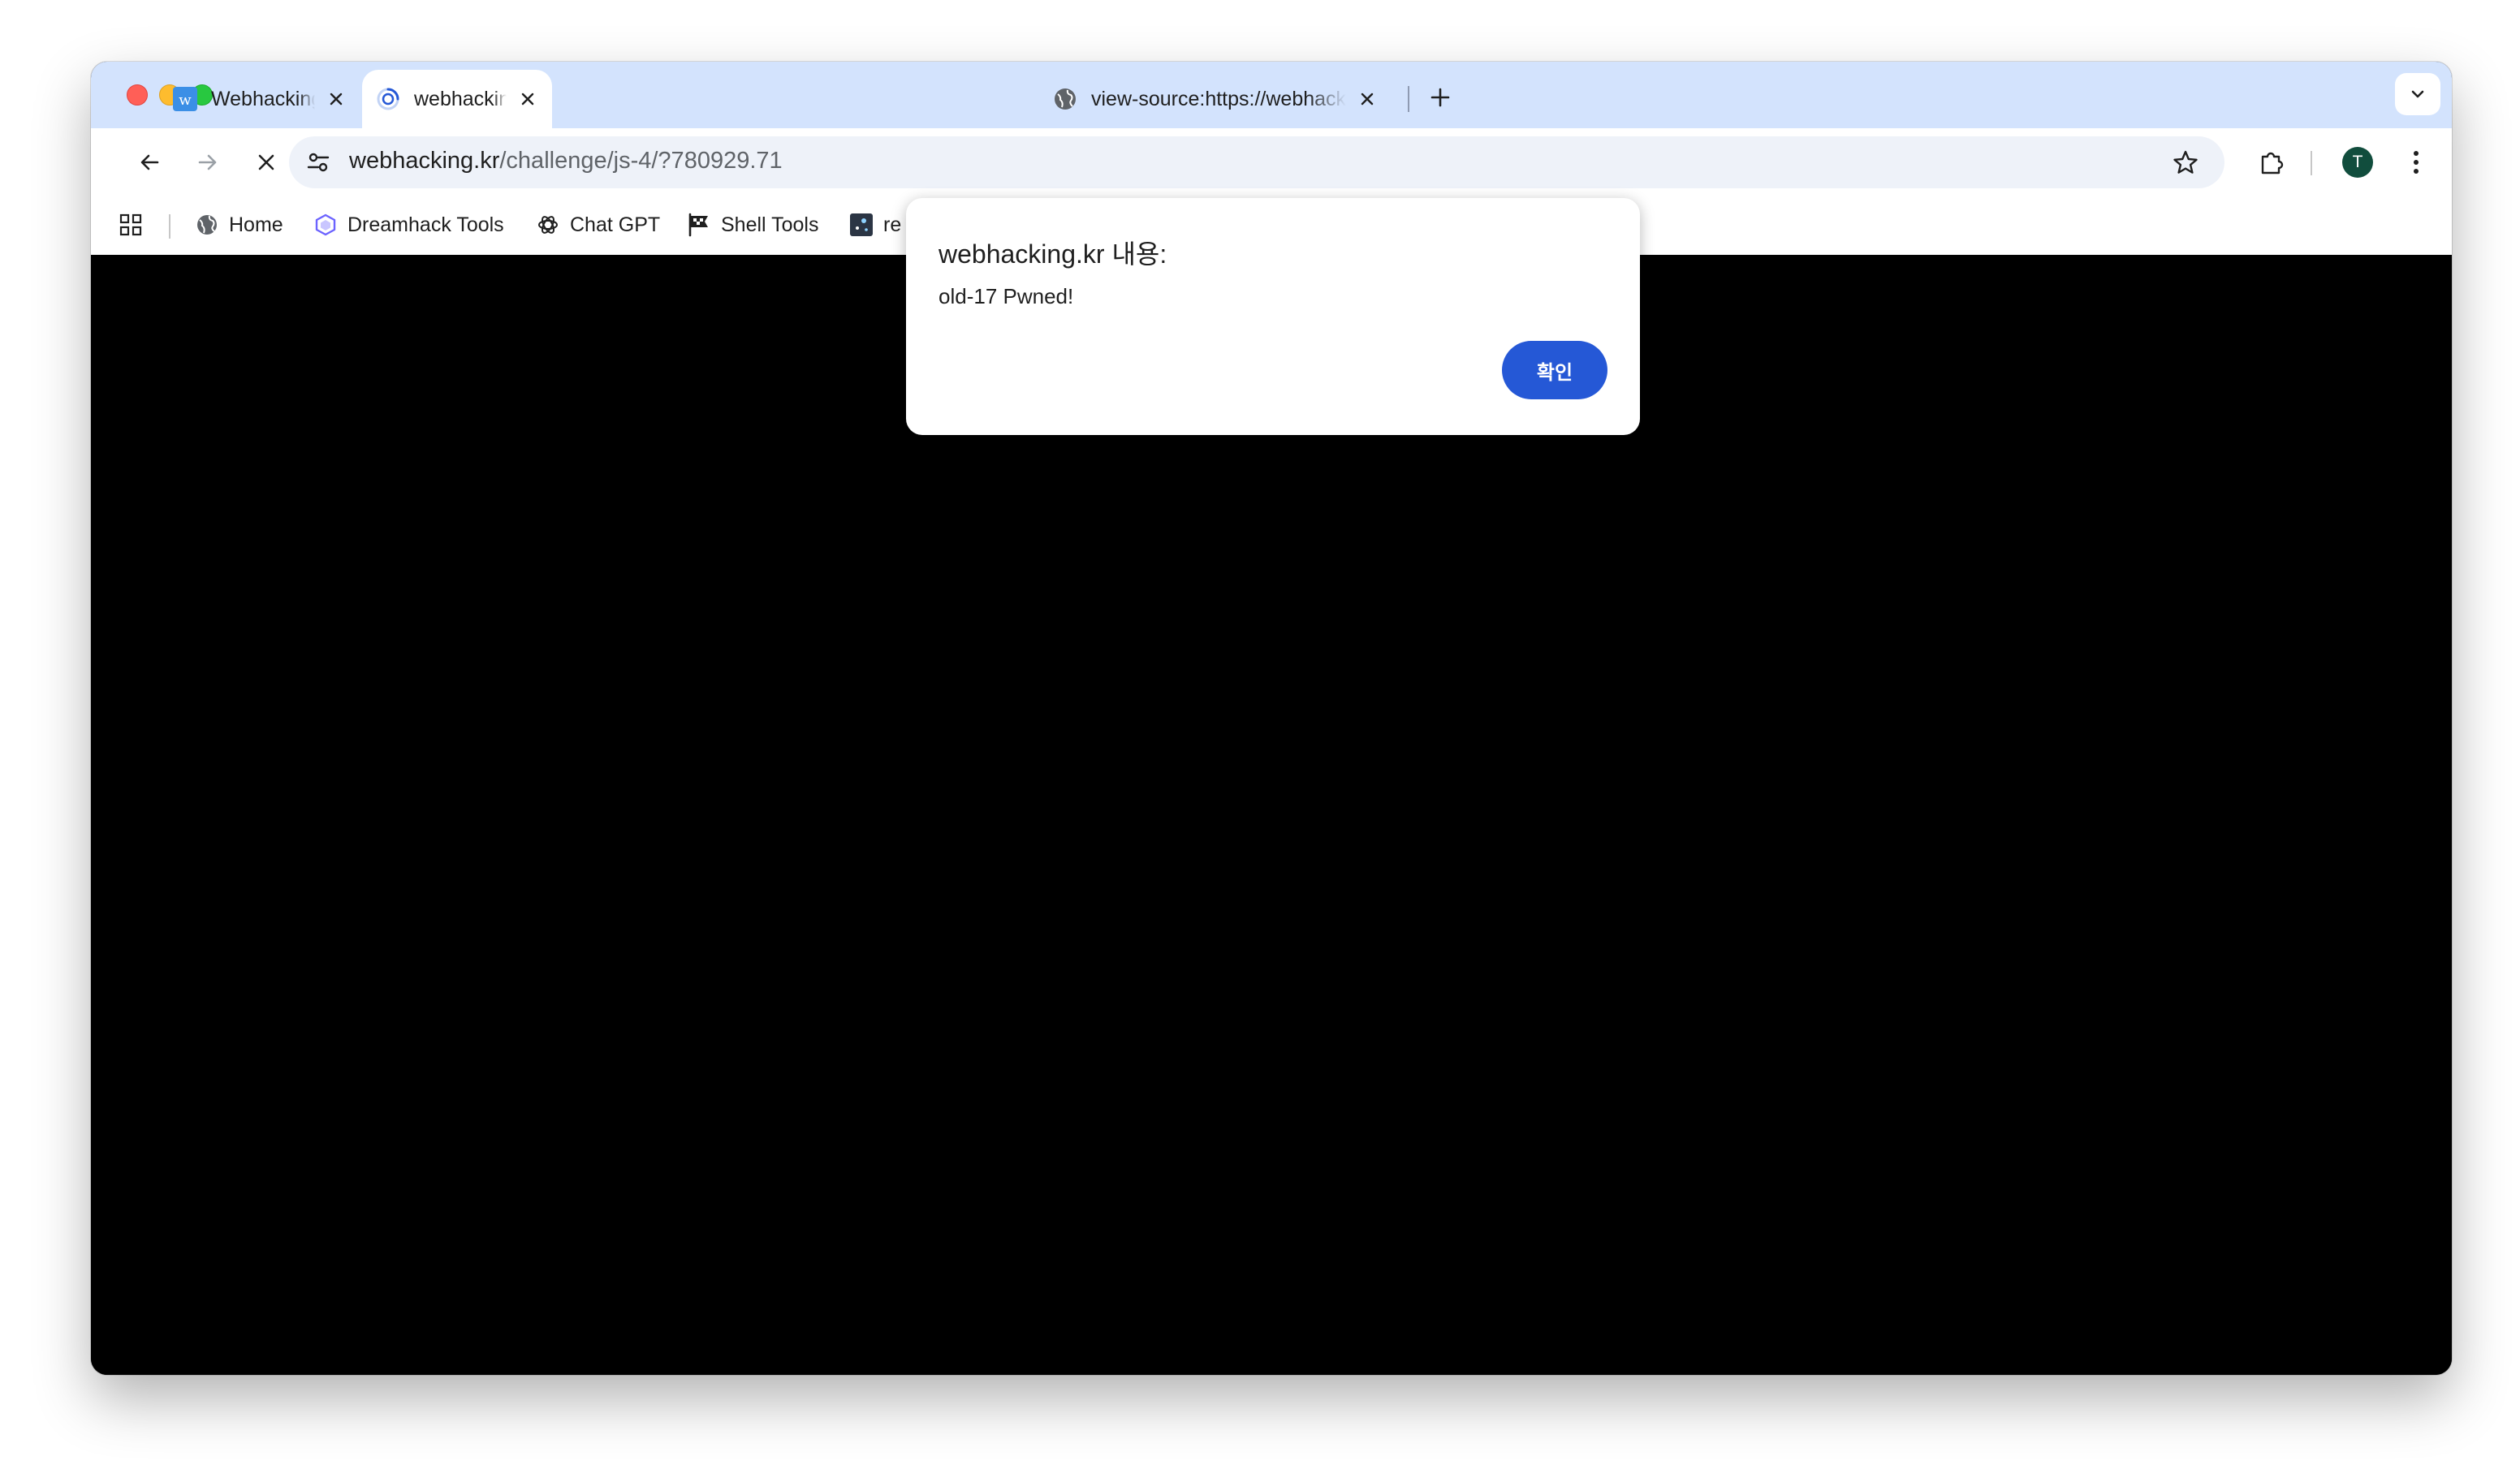  I want to click on site-info-button, so click(318, 162).